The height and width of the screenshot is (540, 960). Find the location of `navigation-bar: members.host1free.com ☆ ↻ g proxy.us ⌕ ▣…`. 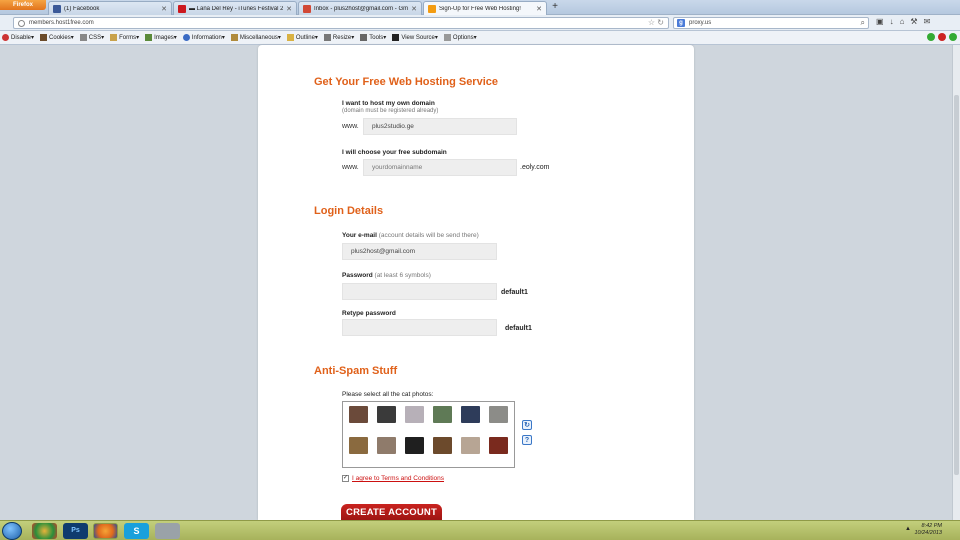

navigation-bar: members.host1free.com ☆ ↻ g proxy.us ⌕ ▣… is located at coordinates (480, 23).